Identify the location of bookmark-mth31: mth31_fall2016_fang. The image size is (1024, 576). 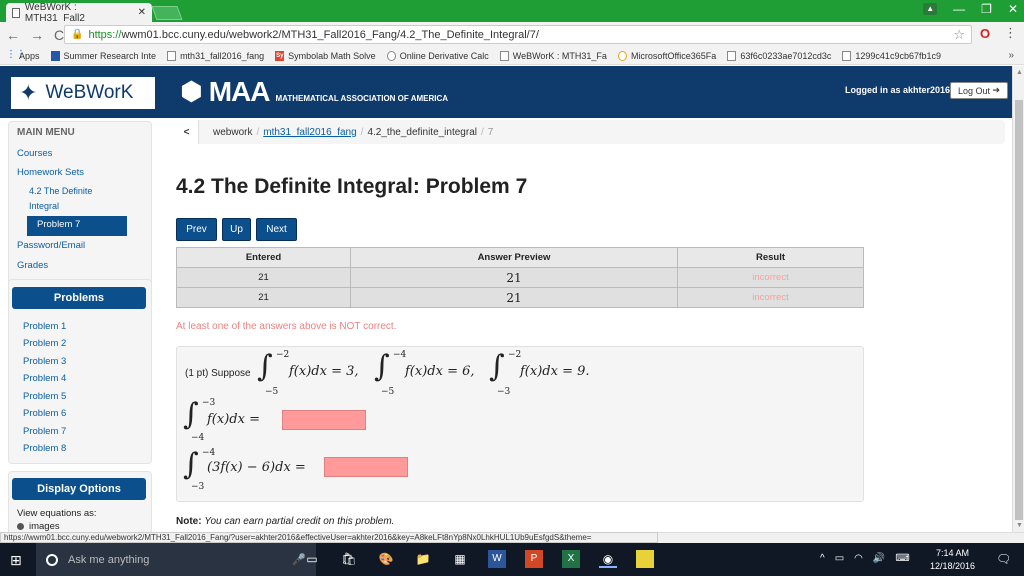
(215, 55).